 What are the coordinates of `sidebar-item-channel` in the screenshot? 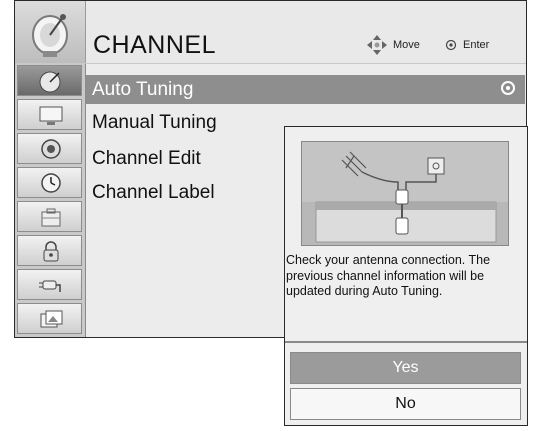 It's located at (49, 80).